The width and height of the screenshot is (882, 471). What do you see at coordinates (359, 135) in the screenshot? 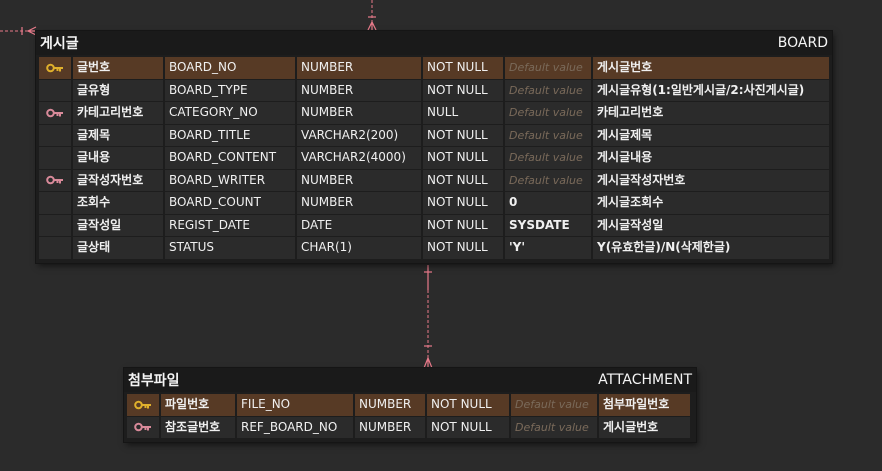
I see `column-data-type: VARCHAR2(200)` at bounding box center [359, 135].